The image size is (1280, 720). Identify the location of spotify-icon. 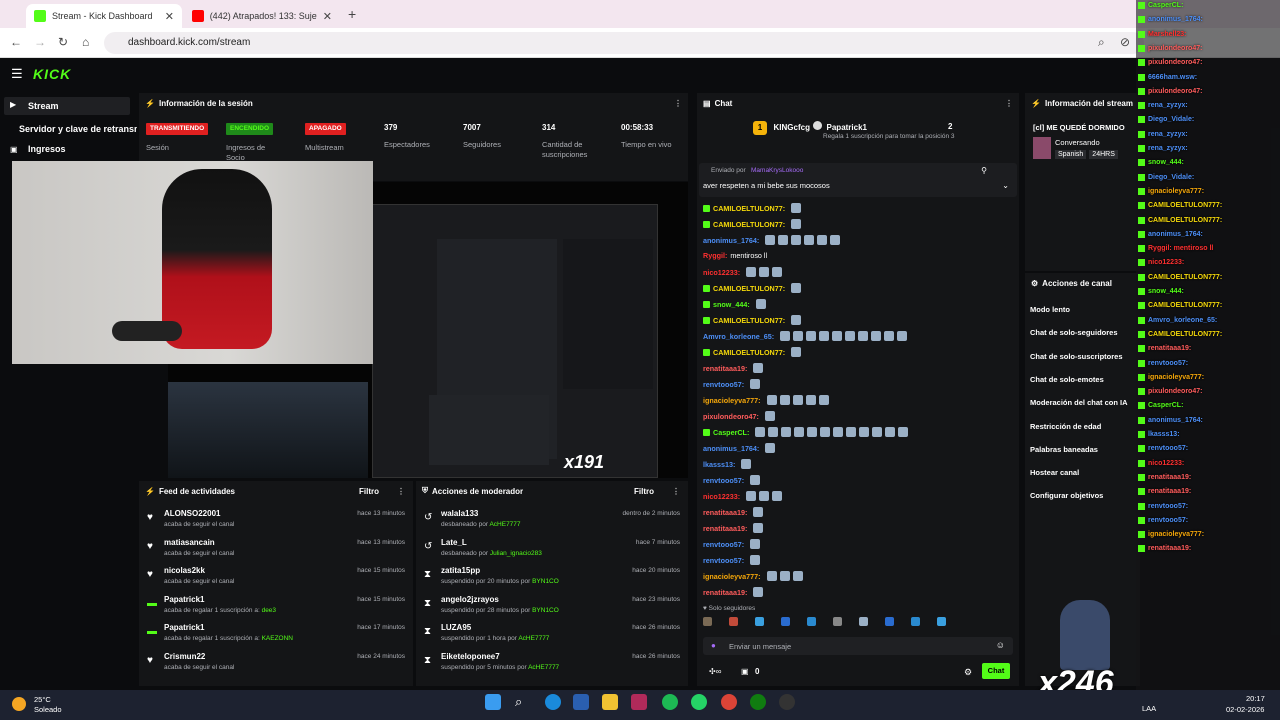
(670, 702).